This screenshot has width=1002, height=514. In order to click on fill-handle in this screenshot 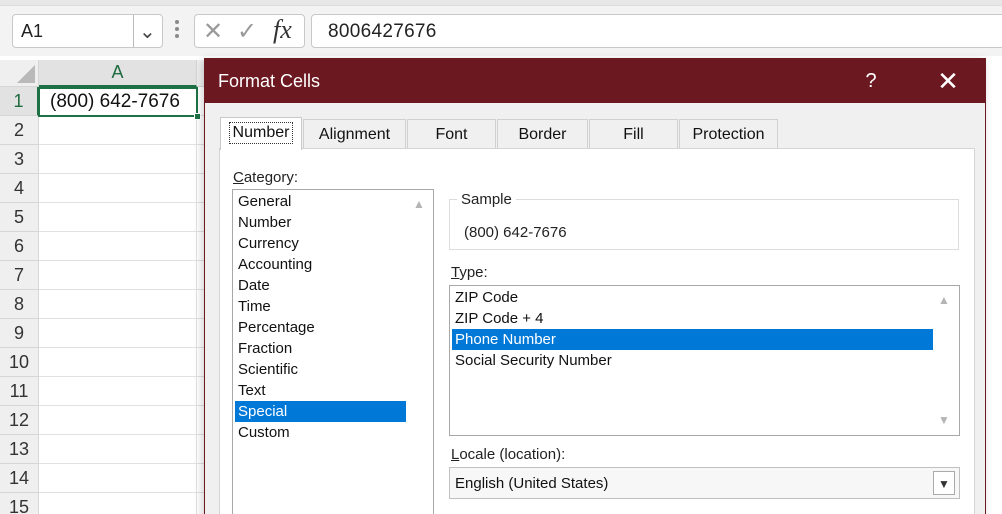, I will do `click(197, 116)`.